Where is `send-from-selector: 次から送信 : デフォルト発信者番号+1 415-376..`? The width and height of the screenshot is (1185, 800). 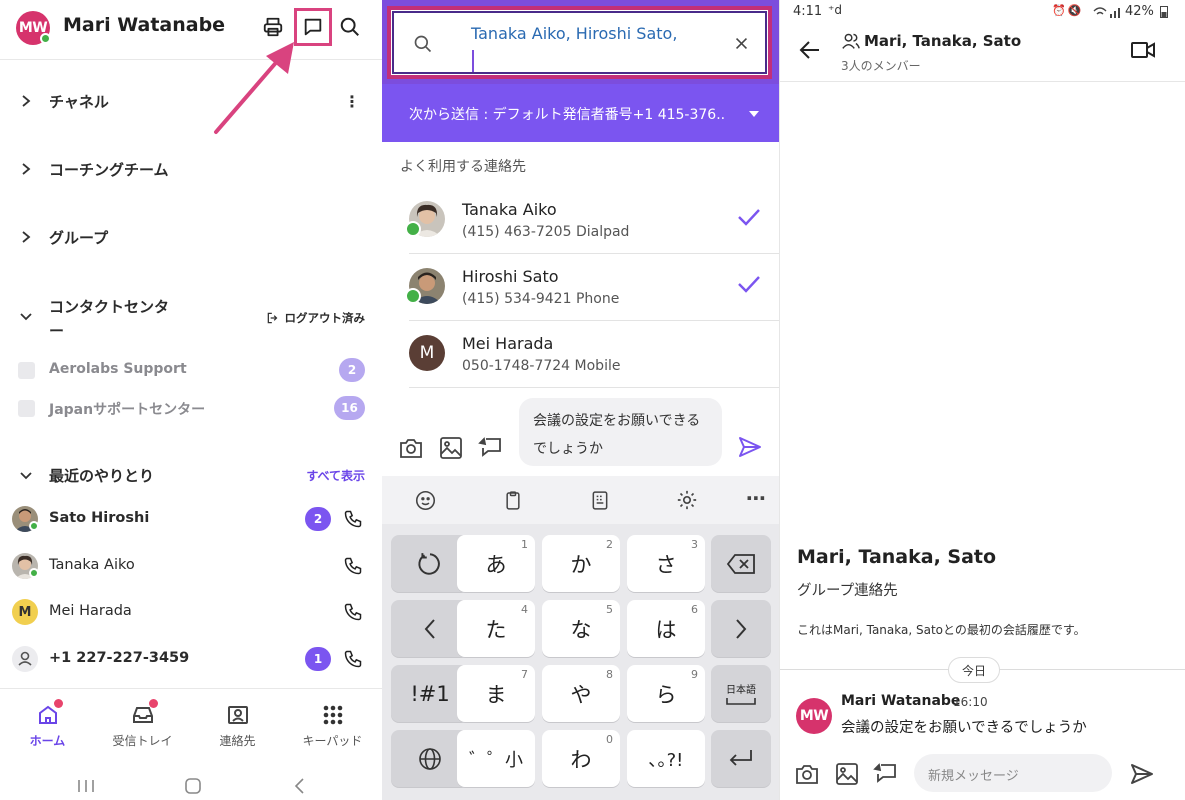
send-from-selector: 次から送信 : デフォルト発信者番号+1 415-376.. is located at coordinates (580, 113).